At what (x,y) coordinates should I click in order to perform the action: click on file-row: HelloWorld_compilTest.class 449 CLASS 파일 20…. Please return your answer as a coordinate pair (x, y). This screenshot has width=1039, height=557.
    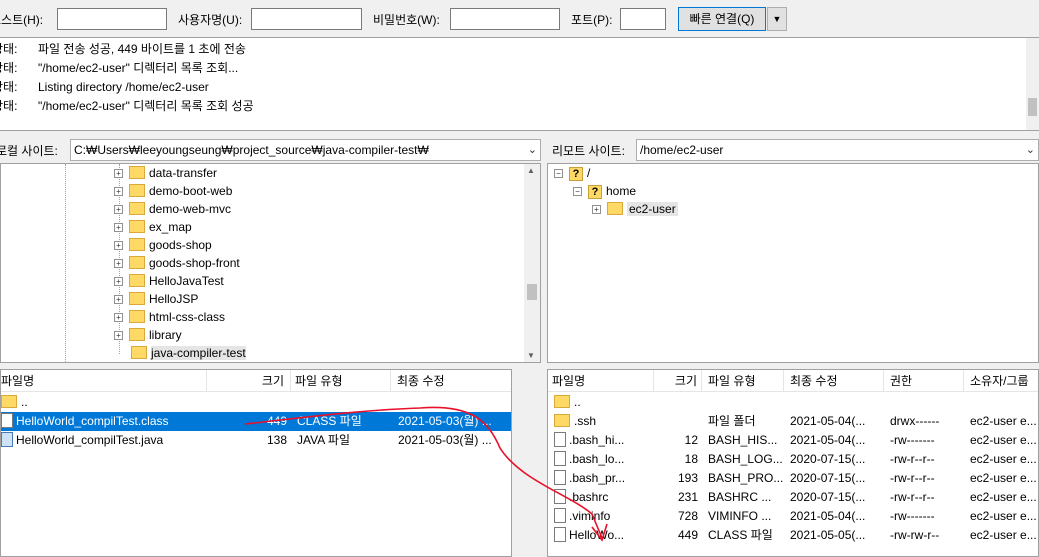
    Looking at the image, I should click on (256, 421).